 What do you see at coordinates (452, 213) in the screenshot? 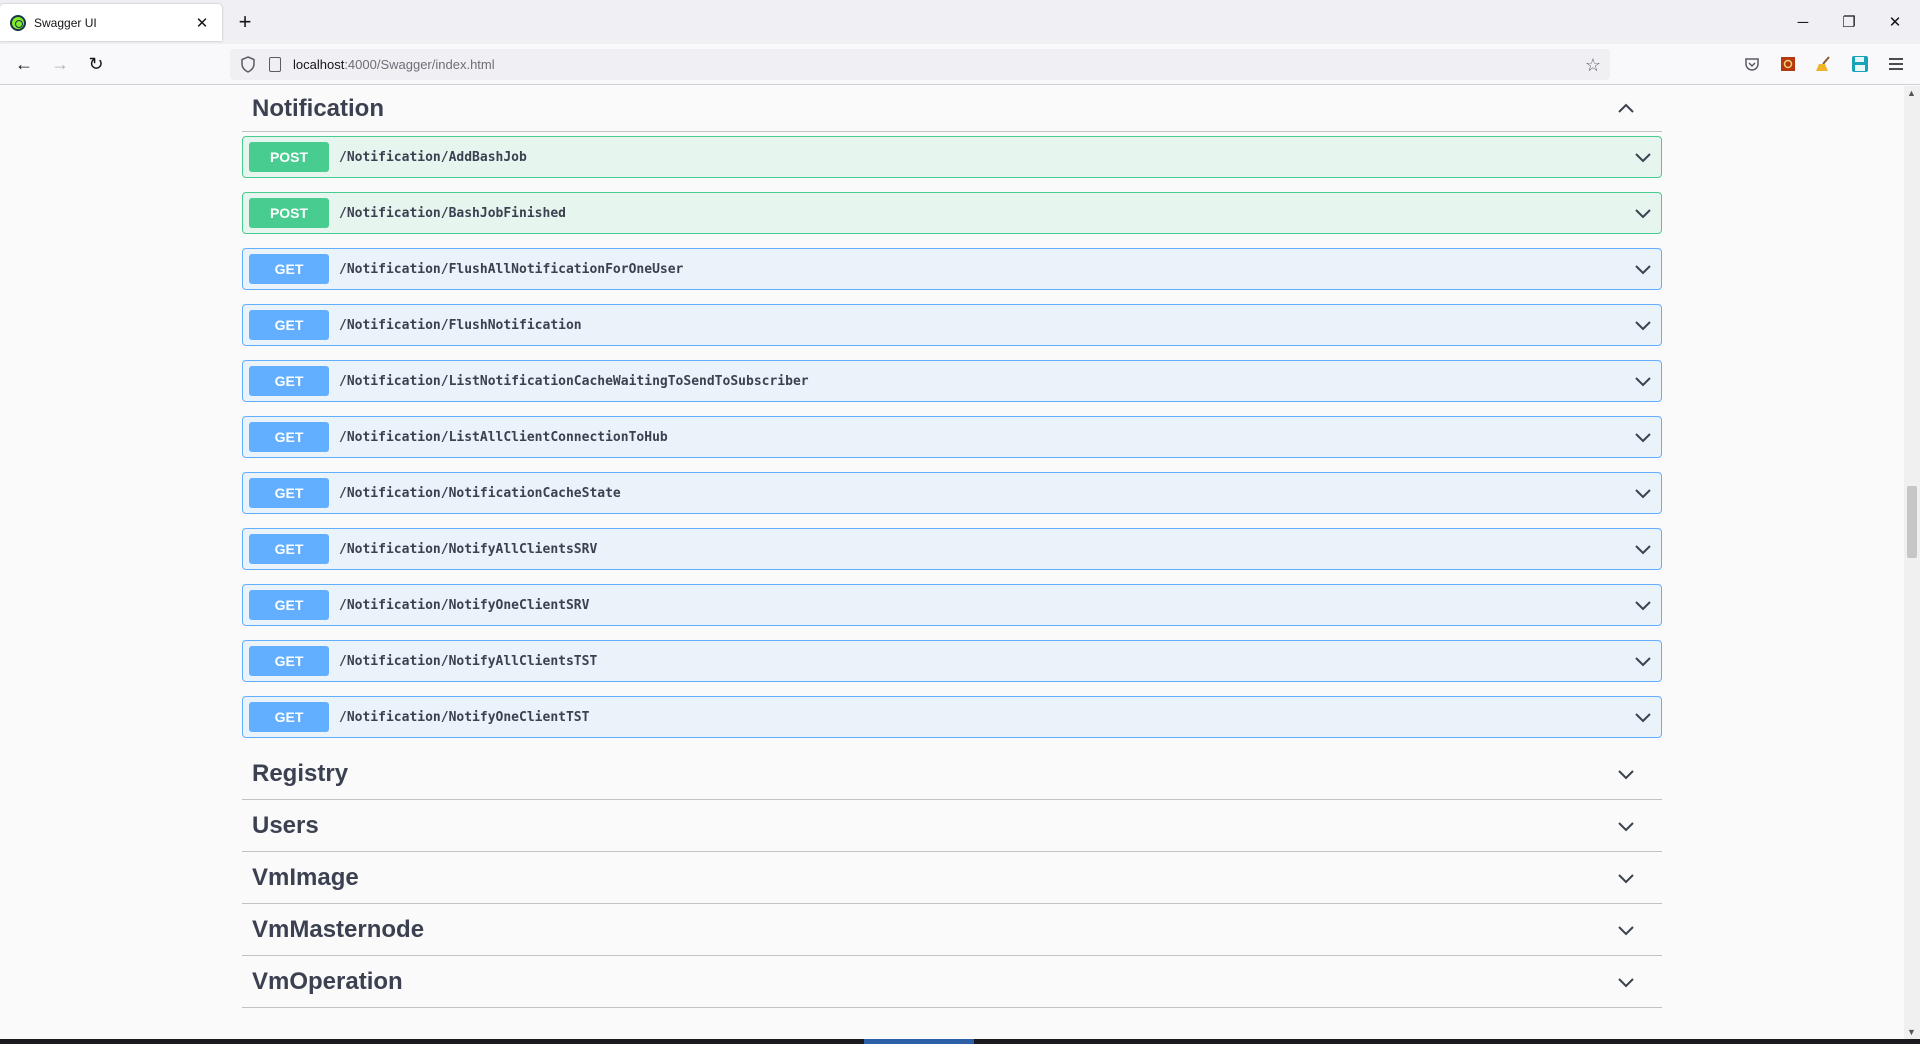
I see `operation-path: /Notification/BashJobFinished` at bounding box center [452, 213].